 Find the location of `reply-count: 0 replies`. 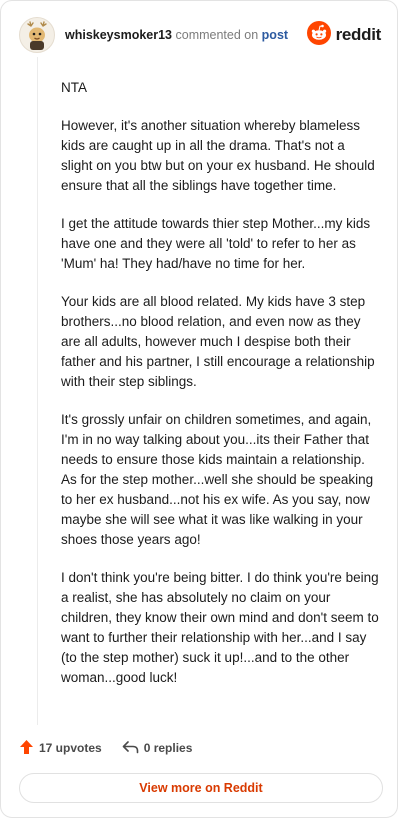

reply-count: 0 replies is located at coordinates (168, 748).